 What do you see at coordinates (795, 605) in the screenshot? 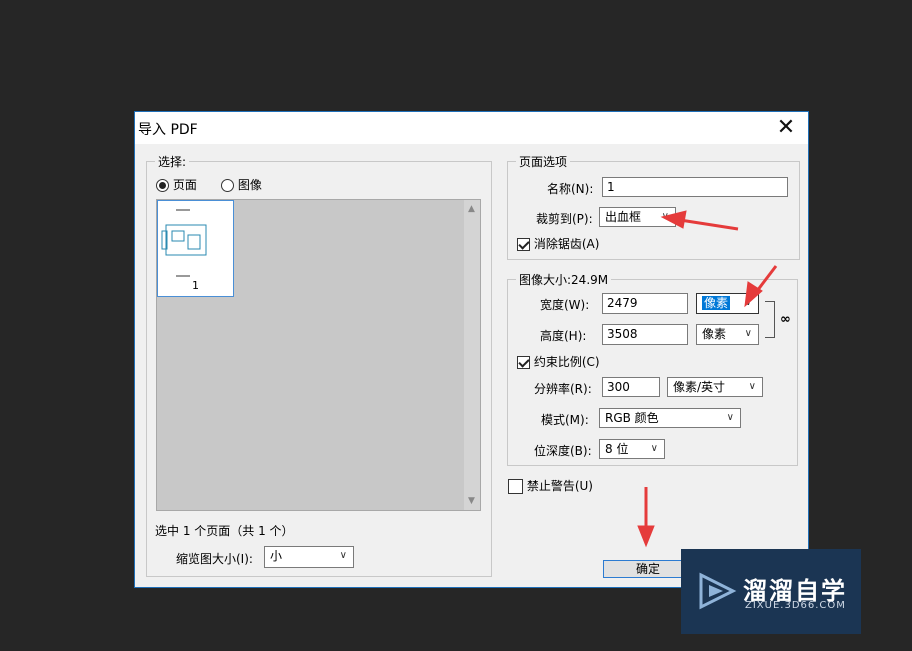
I see `brand-url: ZIXUE.3D66.COM` at bounding box center [795, 605].